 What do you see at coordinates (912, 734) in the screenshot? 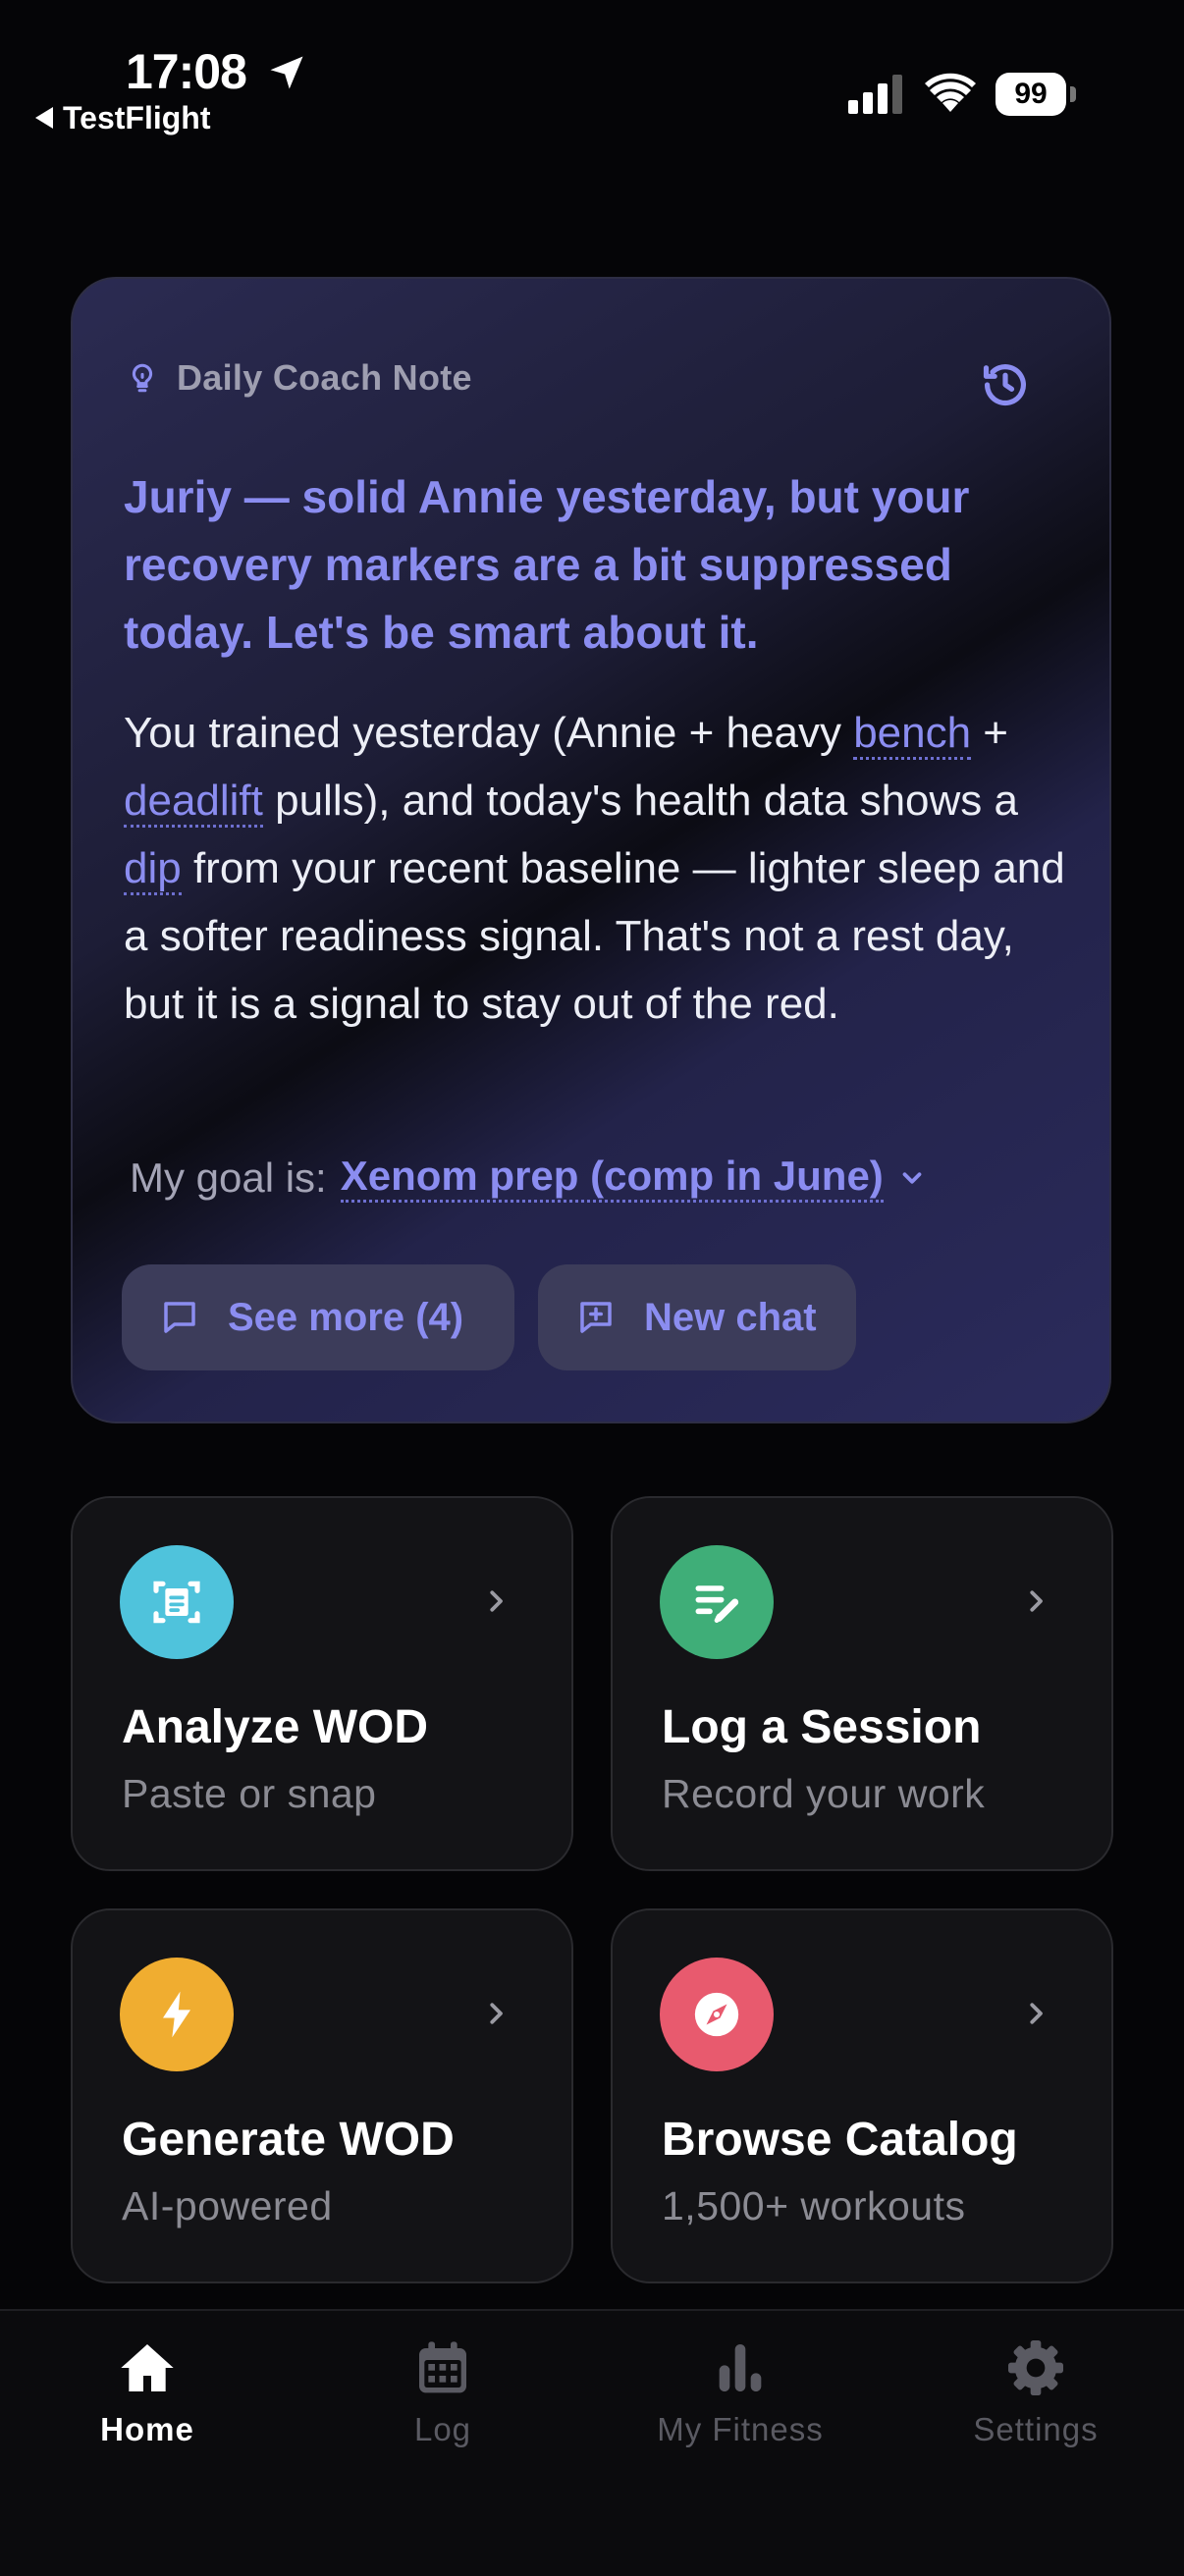
I see `term-bench-link: bench` at bounding box center [912, 734].